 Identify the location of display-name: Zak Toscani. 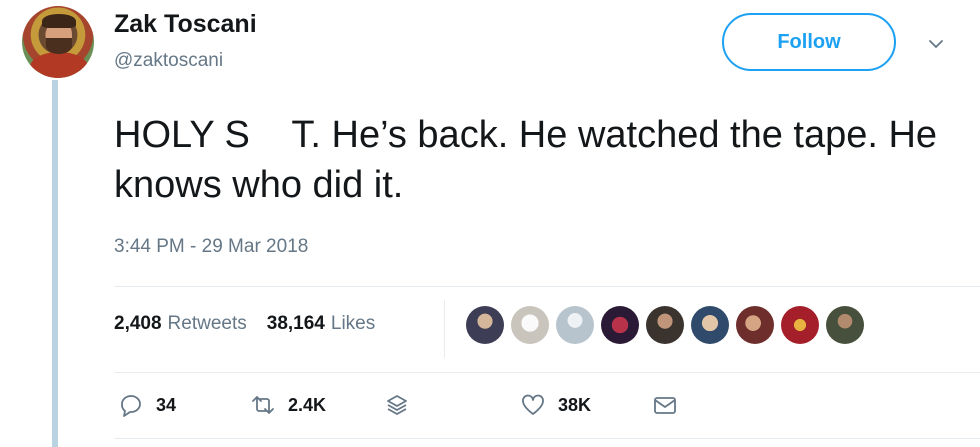
(185, 24).